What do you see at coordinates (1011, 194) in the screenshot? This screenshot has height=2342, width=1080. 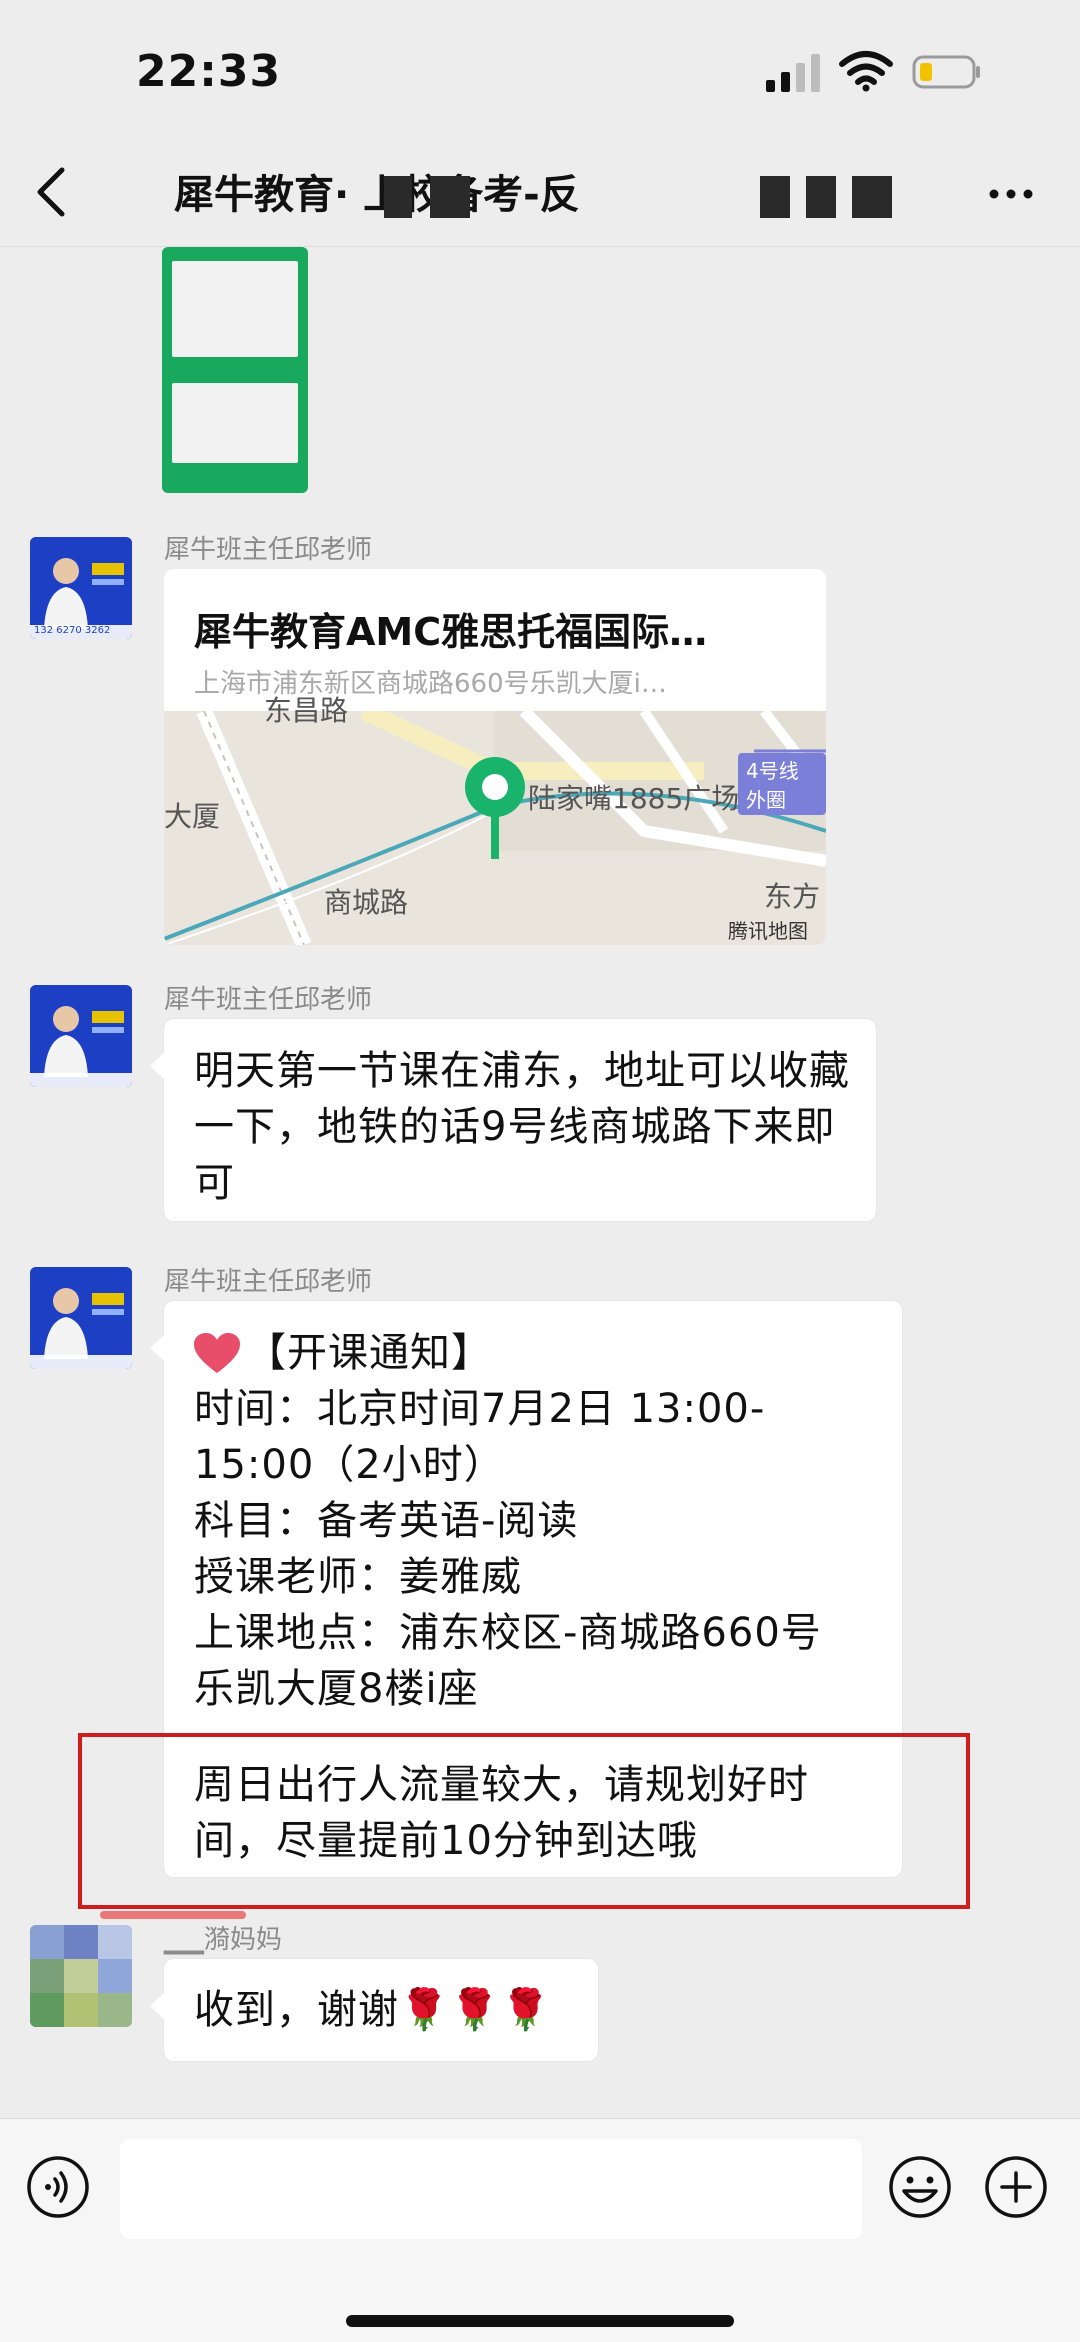 I see `more-options-icon` at bounding box center [1011, 194].